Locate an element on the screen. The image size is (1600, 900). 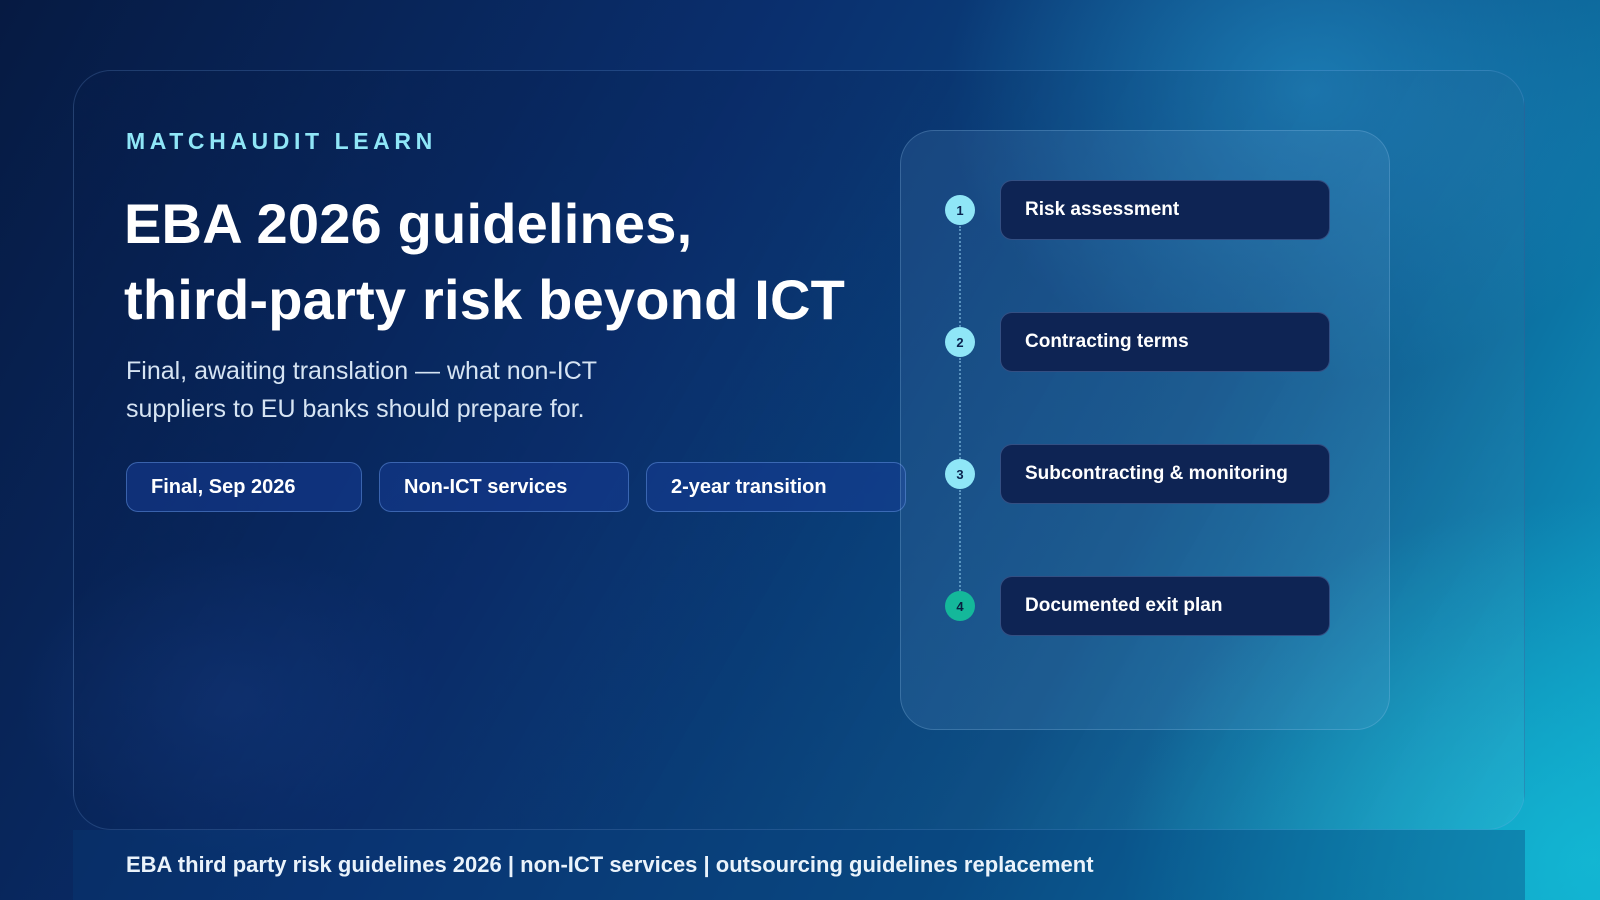
step-number-4: 4 is located at coordinates (960, 606).